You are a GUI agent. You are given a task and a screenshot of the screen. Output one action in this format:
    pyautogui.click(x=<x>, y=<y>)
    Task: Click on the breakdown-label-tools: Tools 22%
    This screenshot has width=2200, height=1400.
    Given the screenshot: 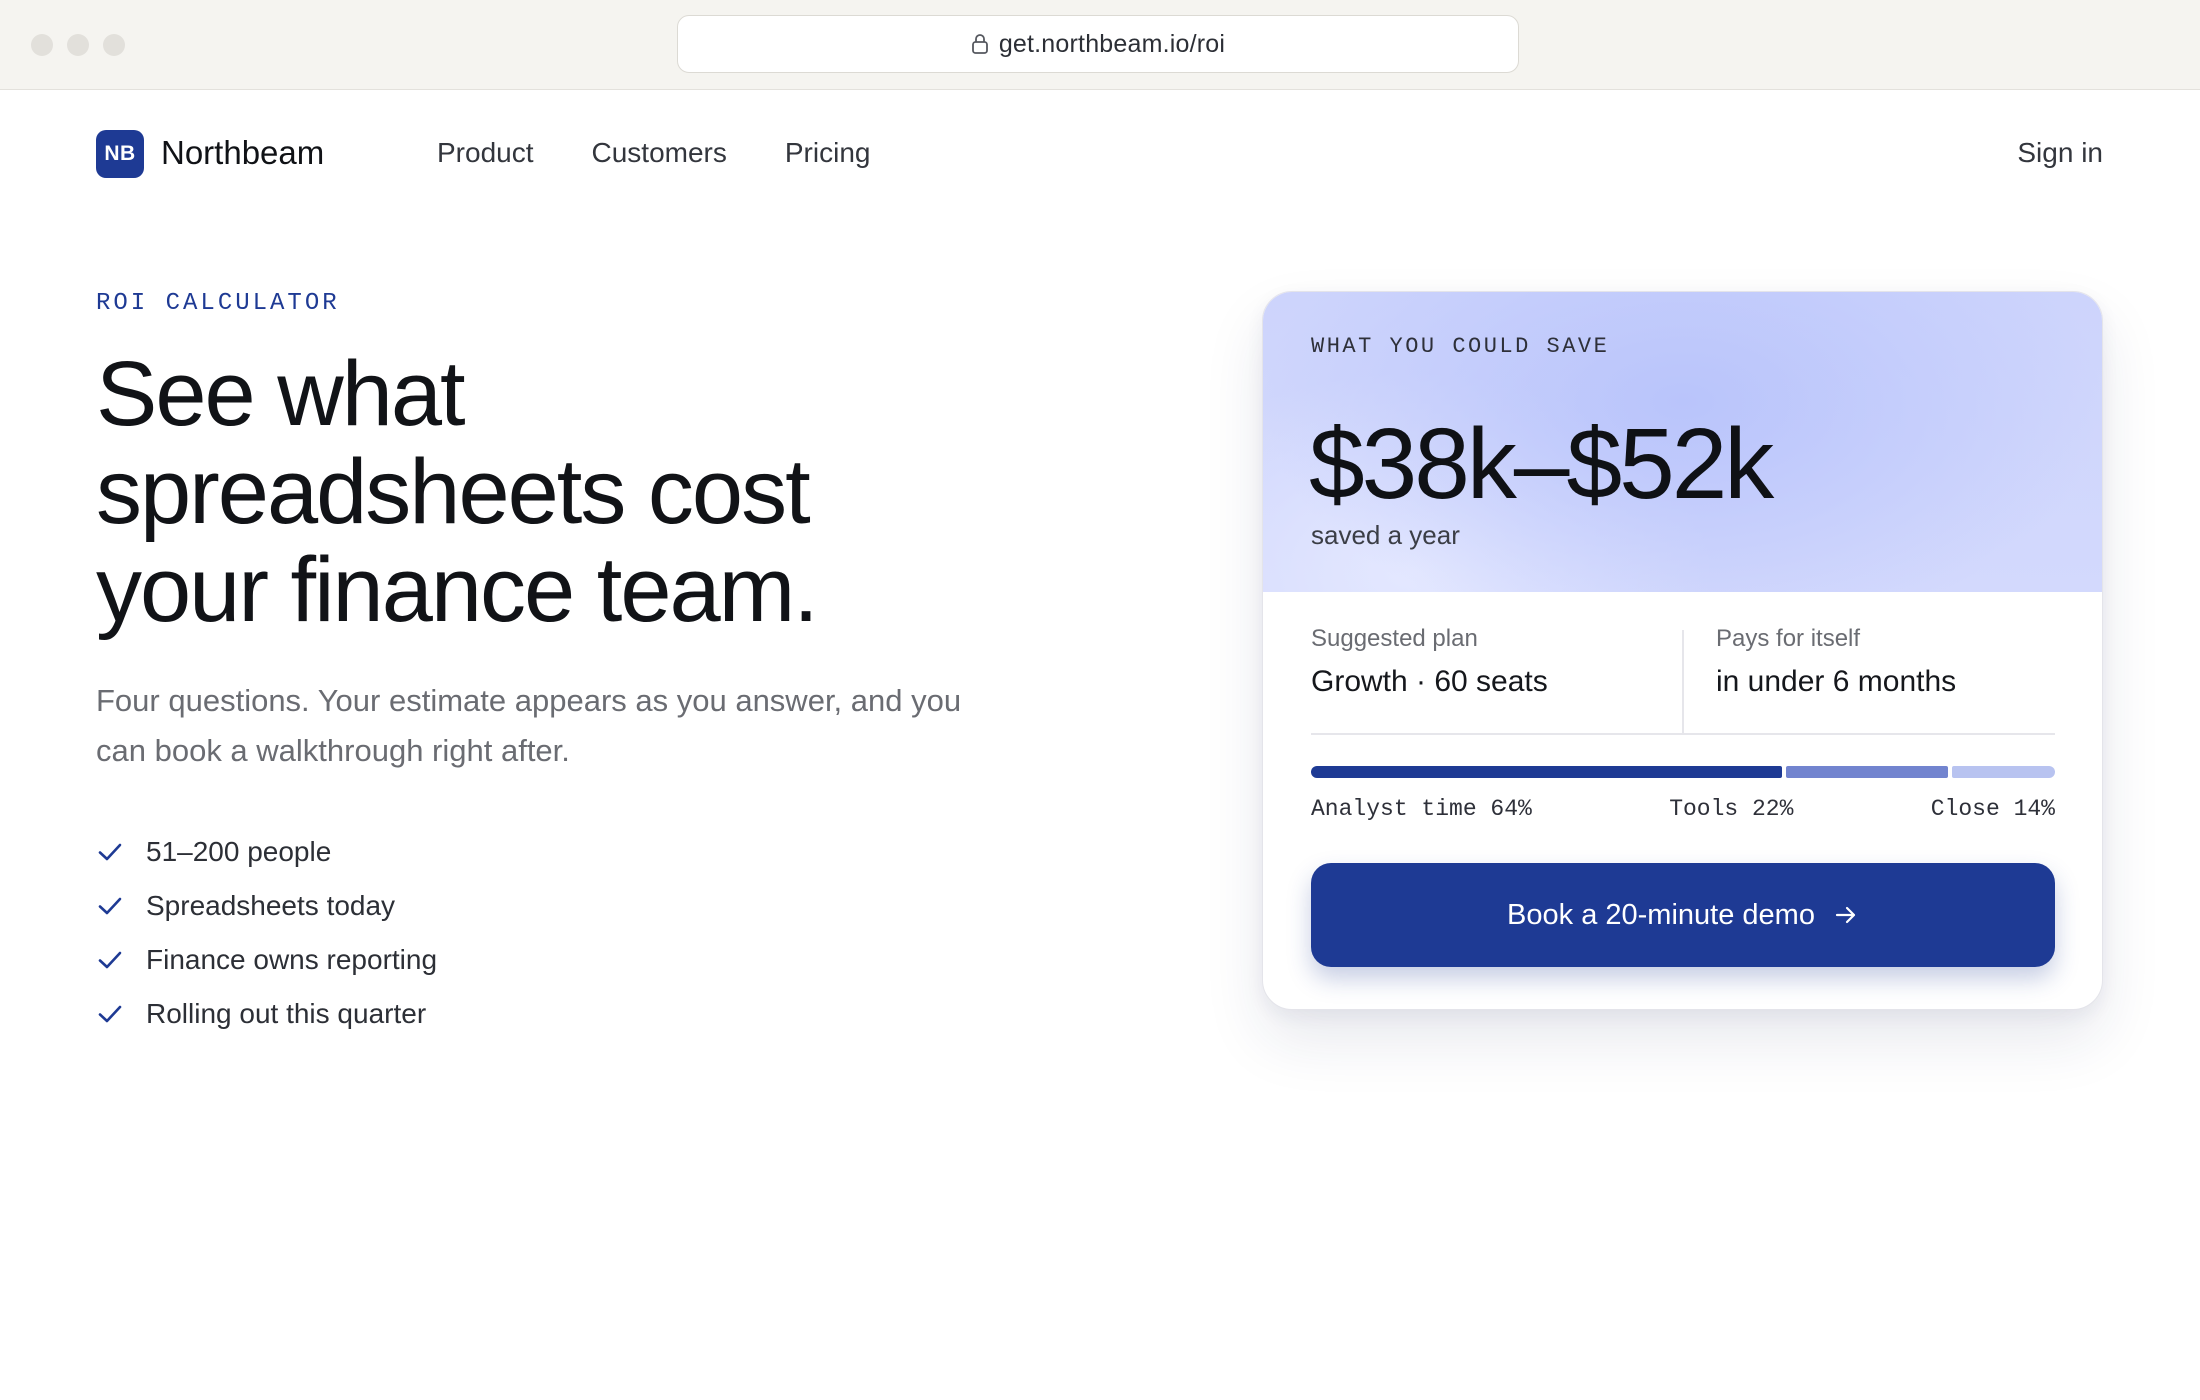 What is the action you would take?
    pyautogui.click(x=1731, y=809)
    